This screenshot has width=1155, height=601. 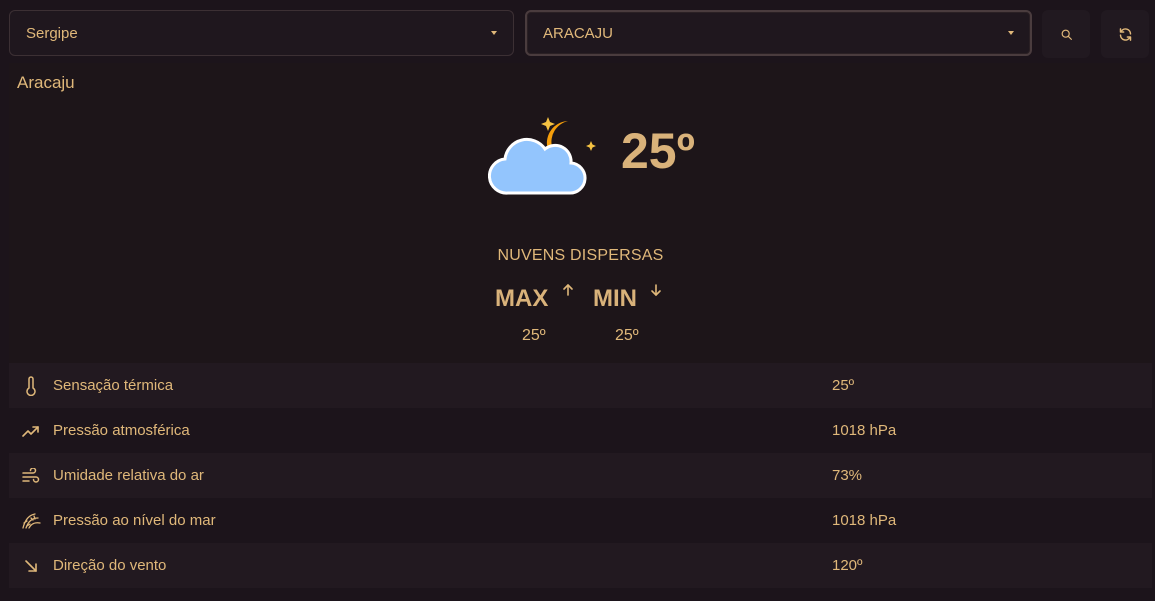 What do you see at coordinates (568, 290) in the screenshot?
I see `arrow-up-icon` at bounding box center [568, 290].